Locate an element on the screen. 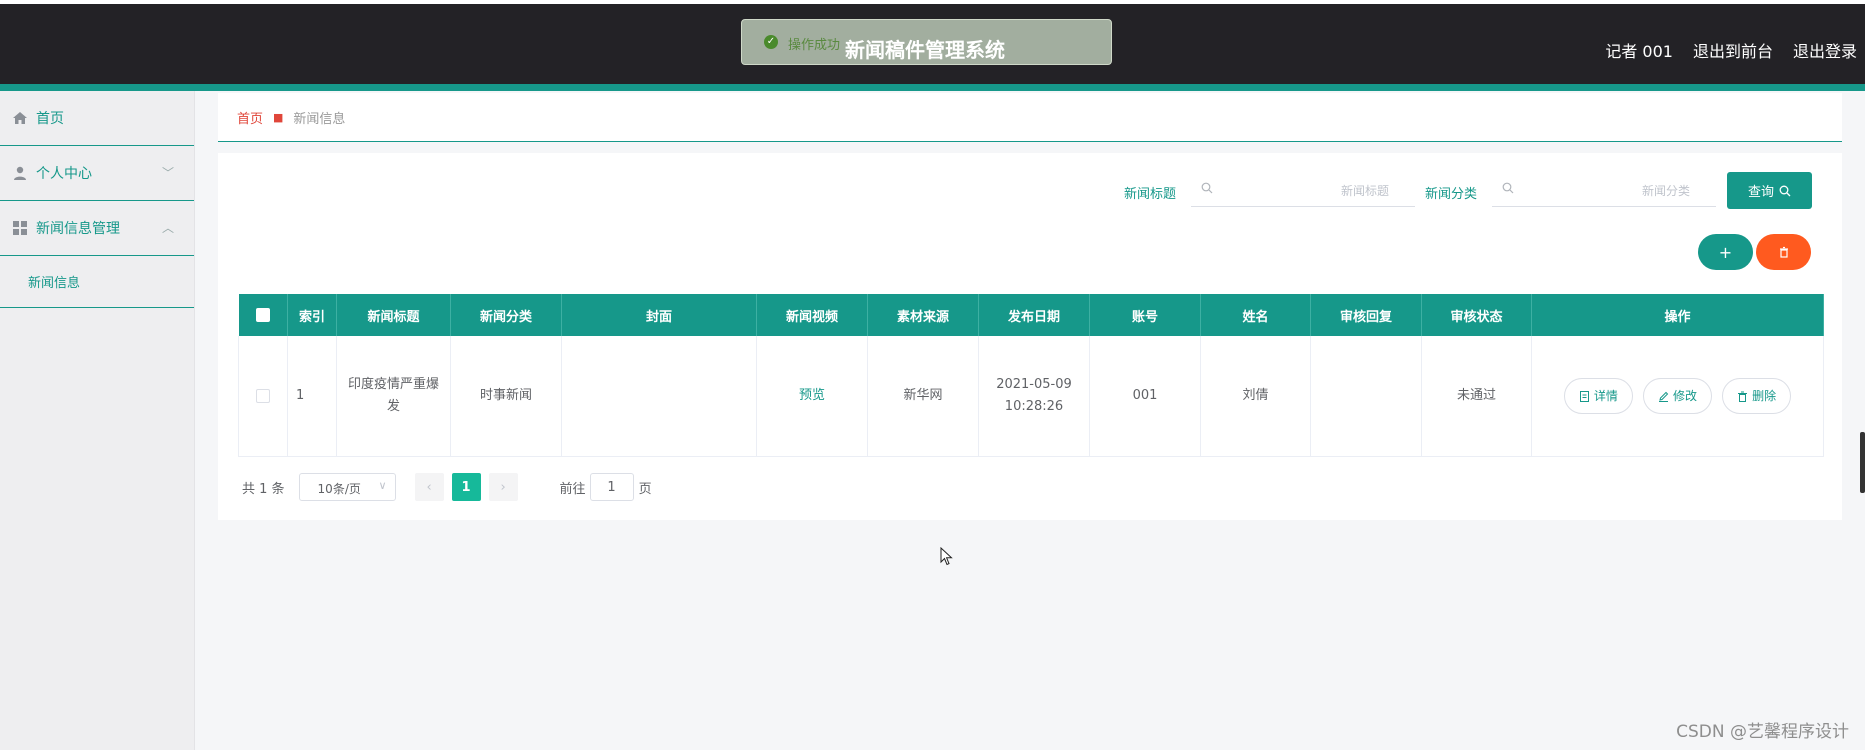 Image resolution: width=1865 pixels, height=750 pixels. user-icon is located at coordinates (20, 173).